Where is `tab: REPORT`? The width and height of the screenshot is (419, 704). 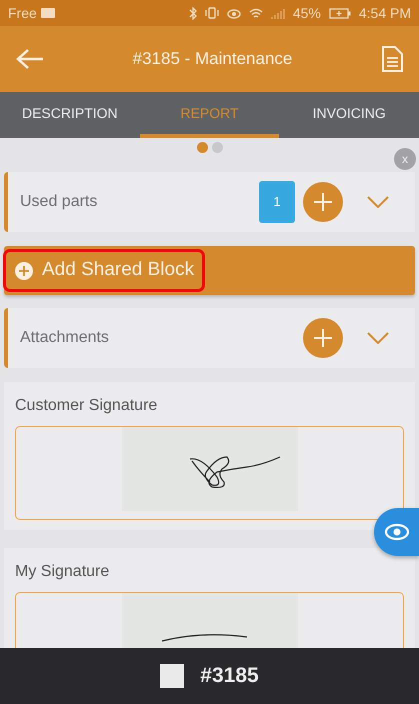
tab: REPORT is located at coordinates (210, 115).